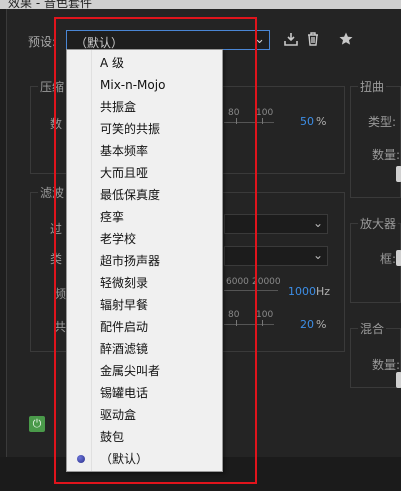 This screenshot has height=491, width=401. What do you see at coordinates (124, 283) in the screenshot?
I see `preset-option-label: 轻微刻录` at bounding box center [124, 283].